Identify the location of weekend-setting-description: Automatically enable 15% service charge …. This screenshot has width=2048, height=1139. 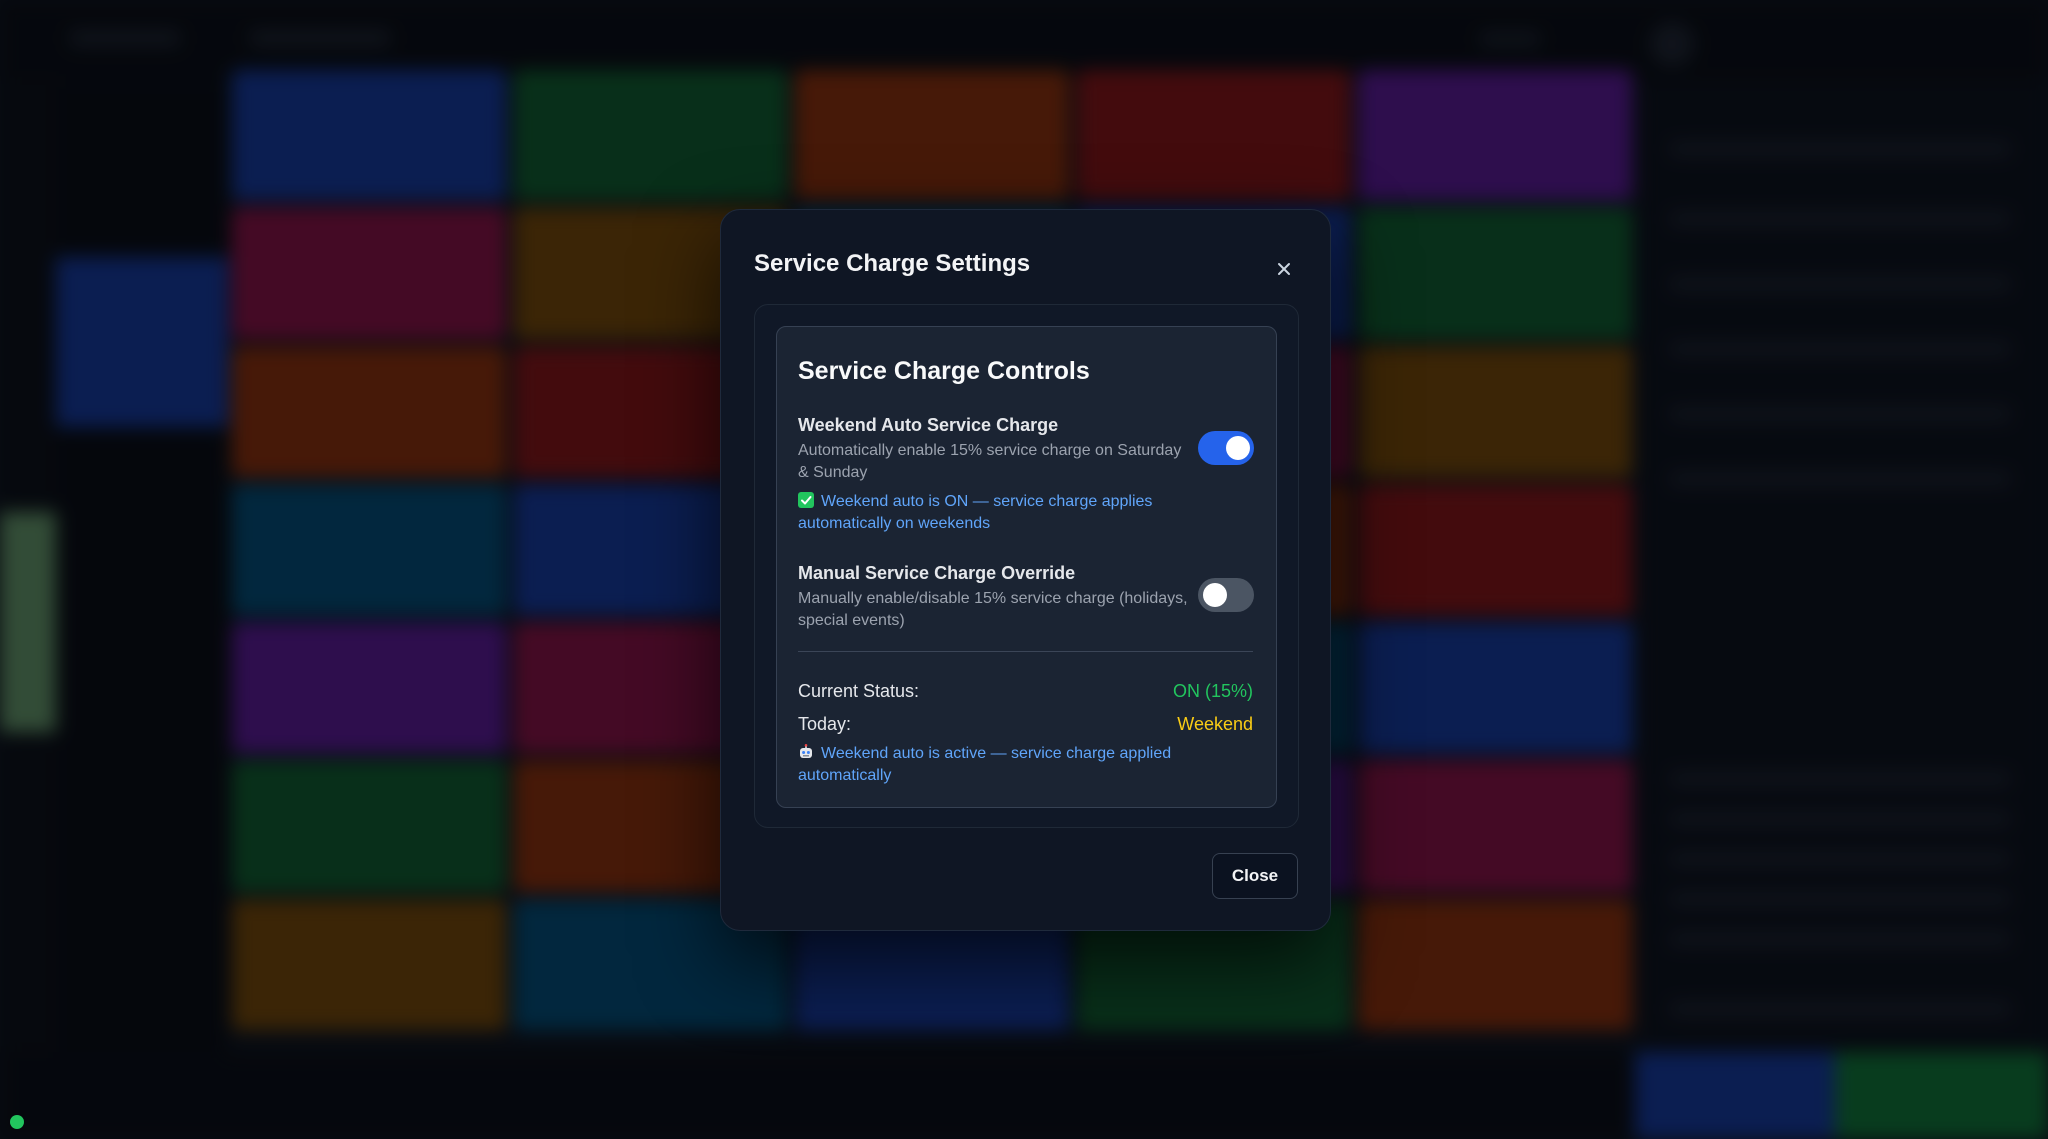
(990, 461).